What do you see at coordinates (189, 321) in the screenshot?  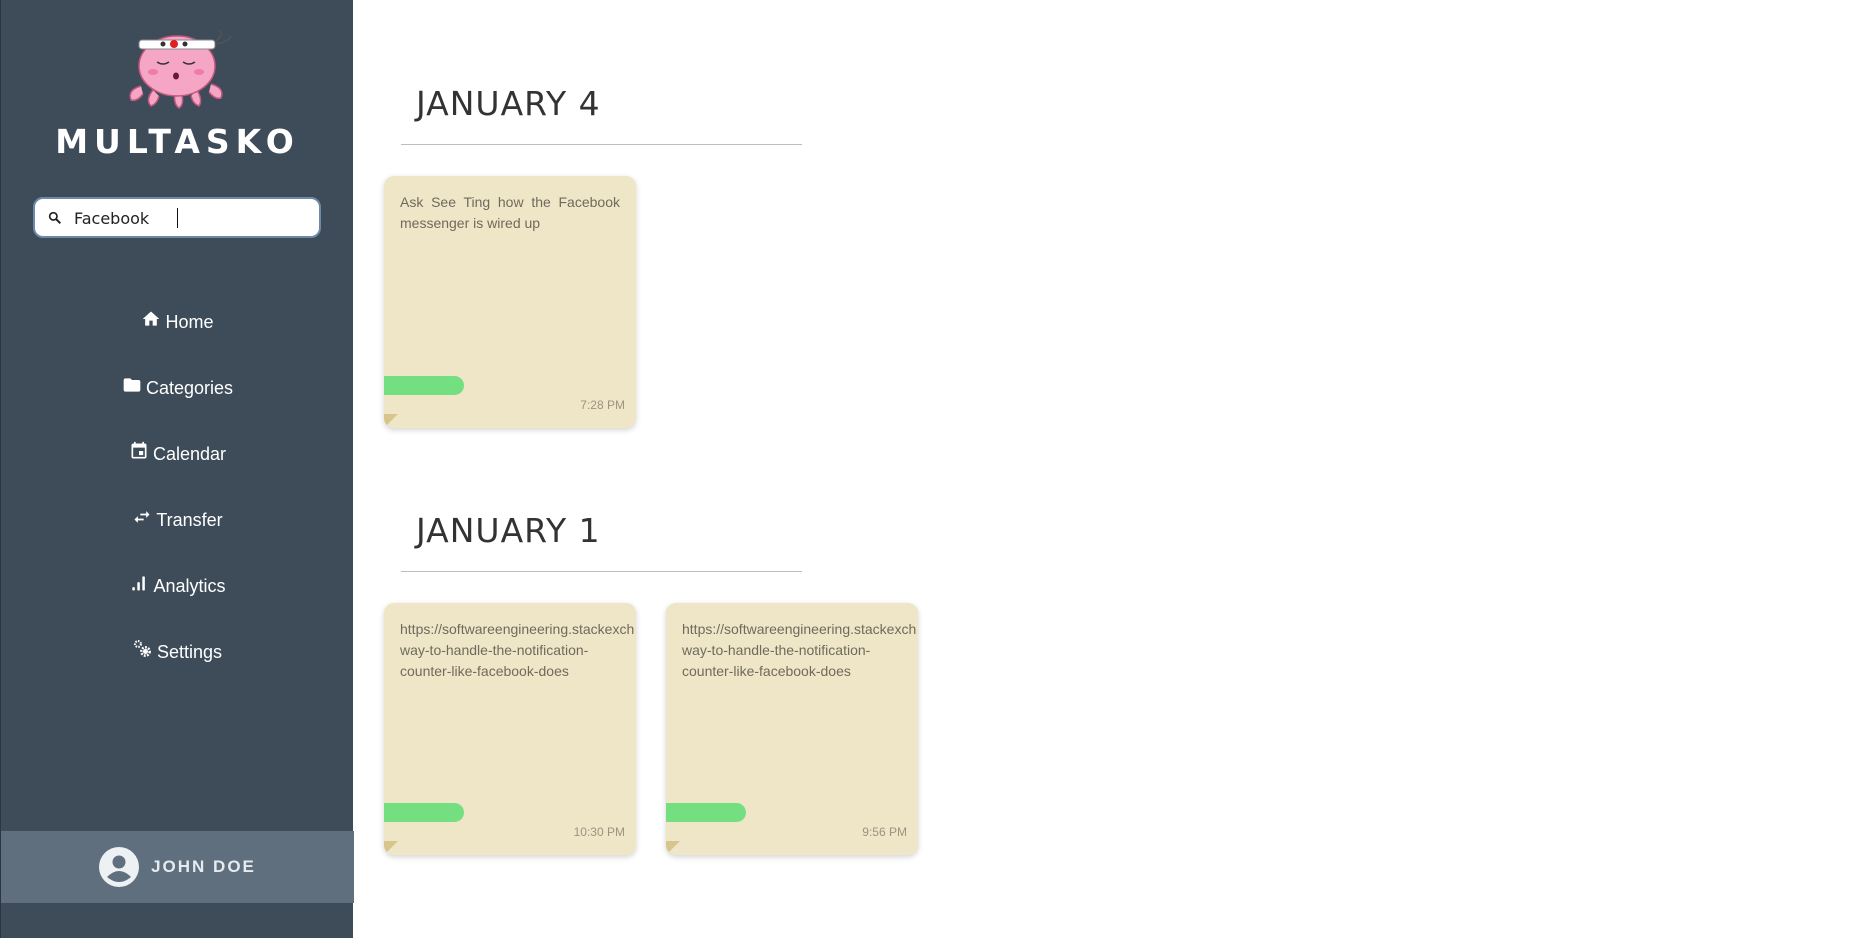 I see `nav-label-home: Home` at bounding box center [189, 321].